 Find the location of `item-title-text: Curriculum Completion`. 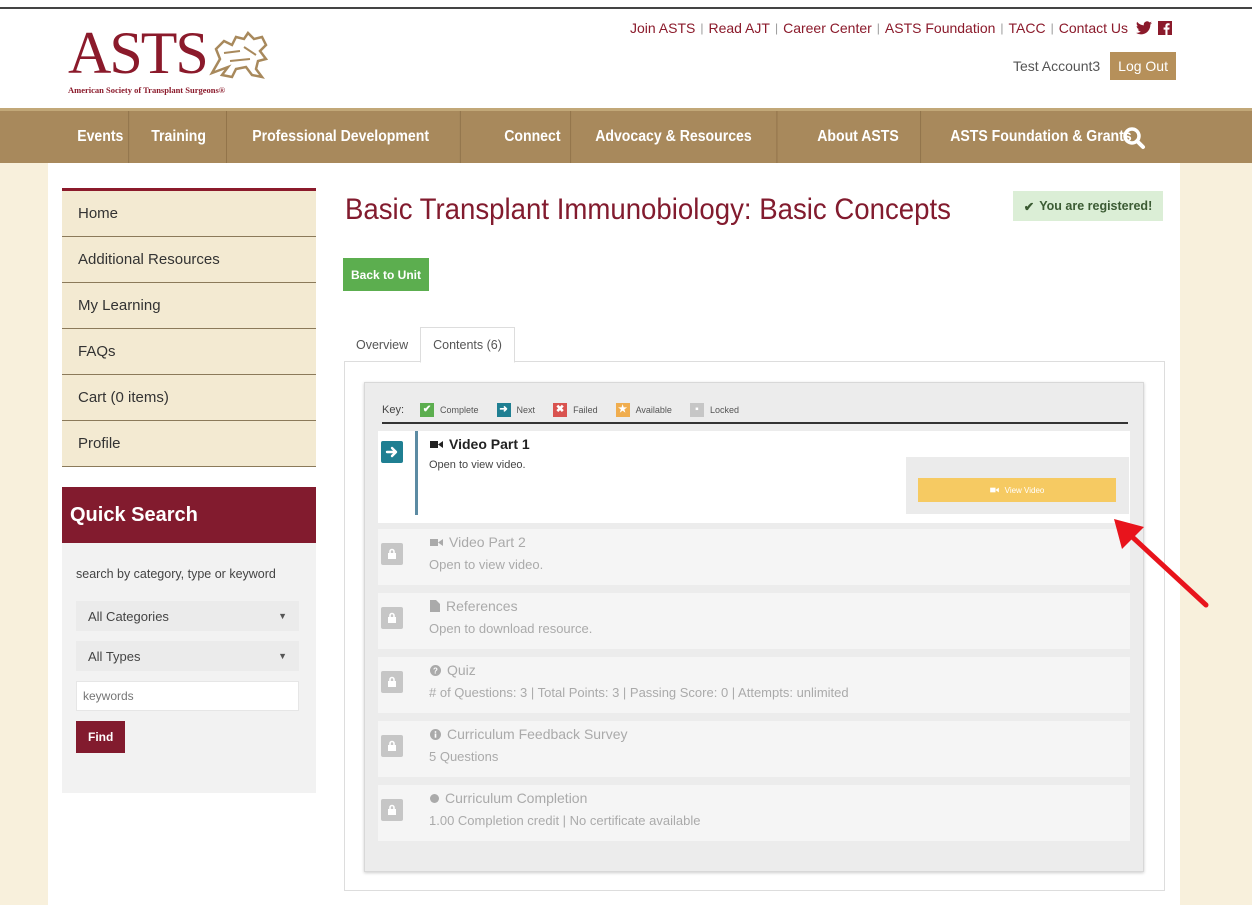

item-title-text: Curriculum Completion is located at coordinates (516, 798).